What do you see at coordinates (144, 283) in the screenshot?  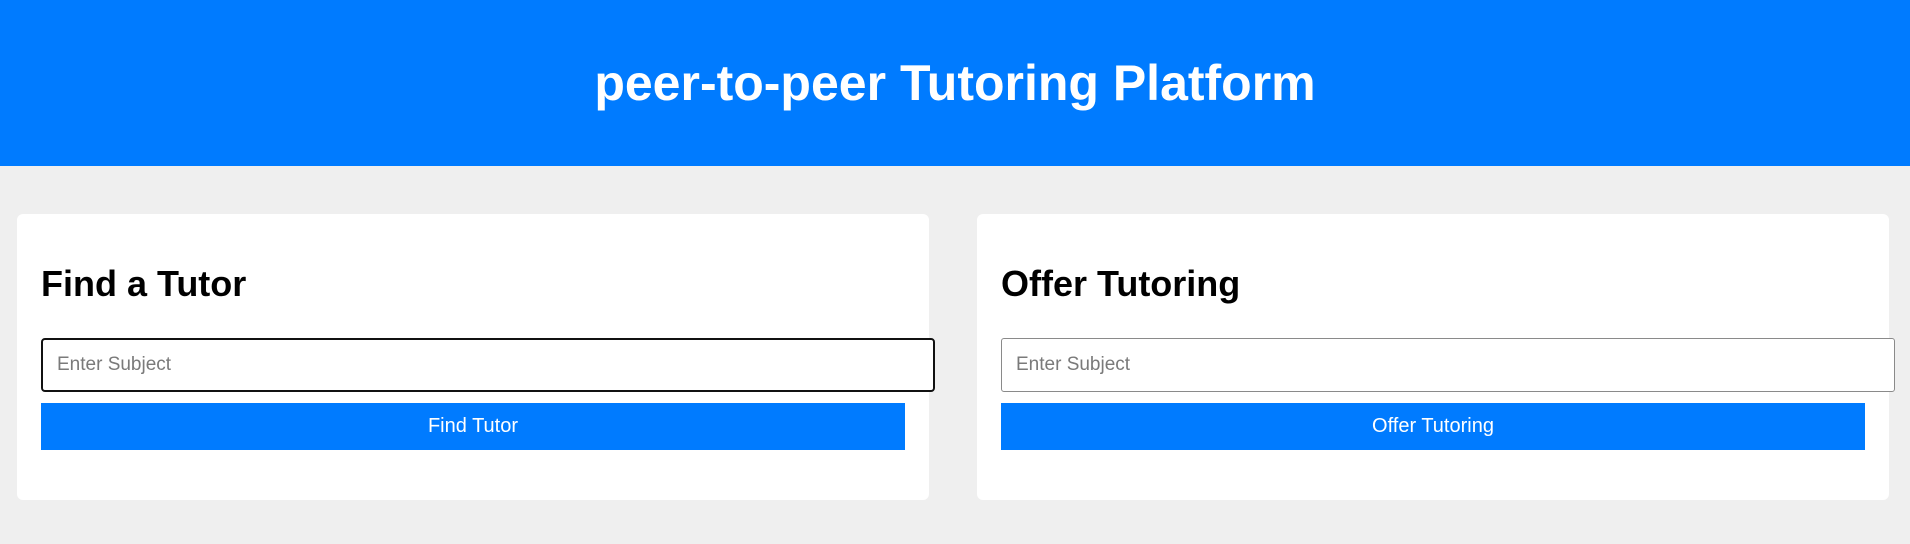 I see `find-tutor-heading: Find a Tutor` at bounding box center [144, 283].